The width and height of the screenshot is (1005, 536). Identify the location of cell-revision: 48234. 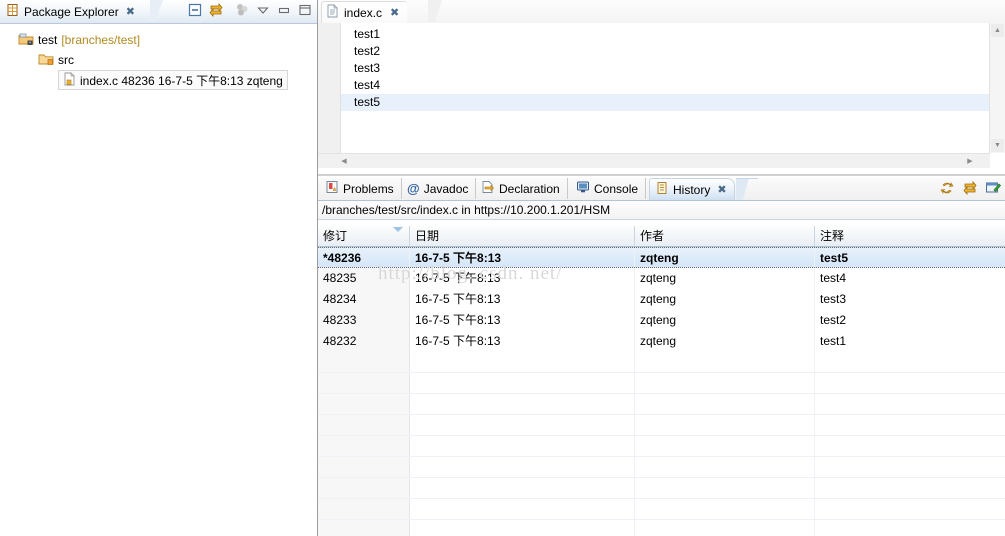
(364, 299).